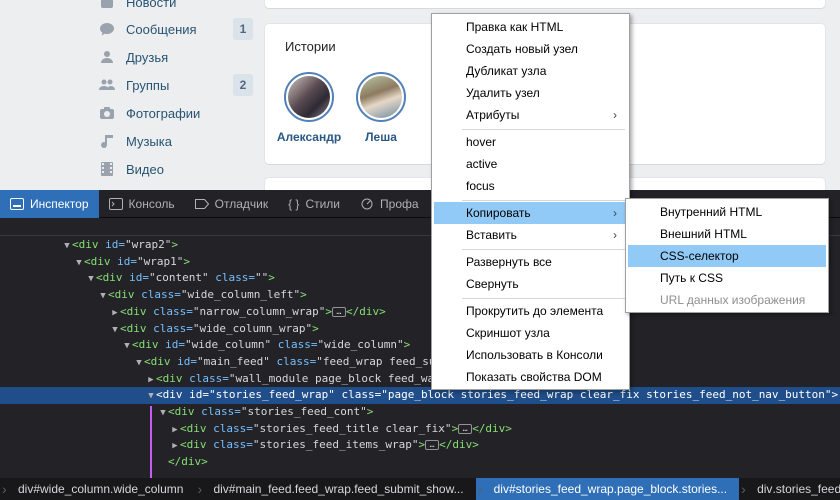  What do you see at coordinates (420, 462) in the screenshot?
I see `markup-node: </div>` at bounding box center [420, 462].